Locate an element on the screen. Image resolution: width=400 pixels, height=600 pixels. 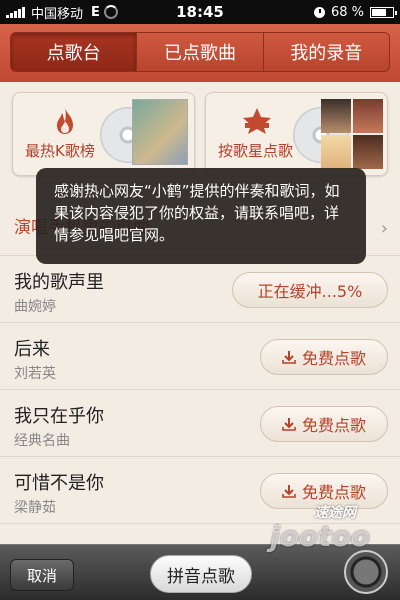
hot-ktv-chart-label: 最热K歌榜 is located at coordinates (60, 151).